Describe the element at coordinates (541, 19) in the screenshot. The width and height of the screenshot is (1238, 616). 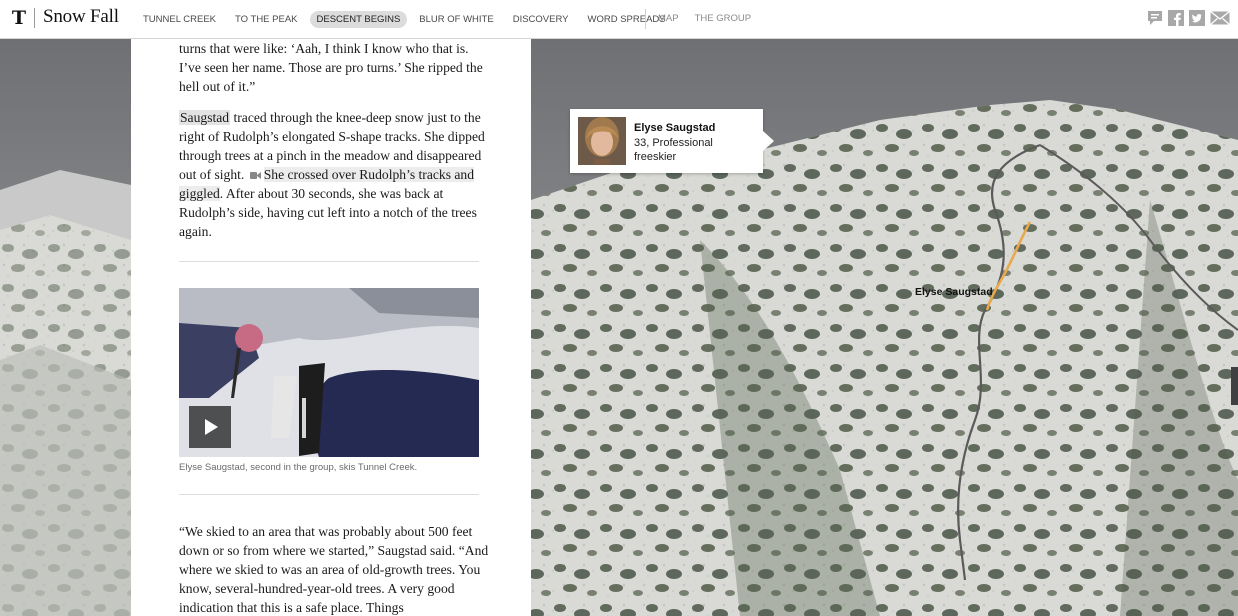
I see `chapter-discovery: DISCOVERY` at that location.